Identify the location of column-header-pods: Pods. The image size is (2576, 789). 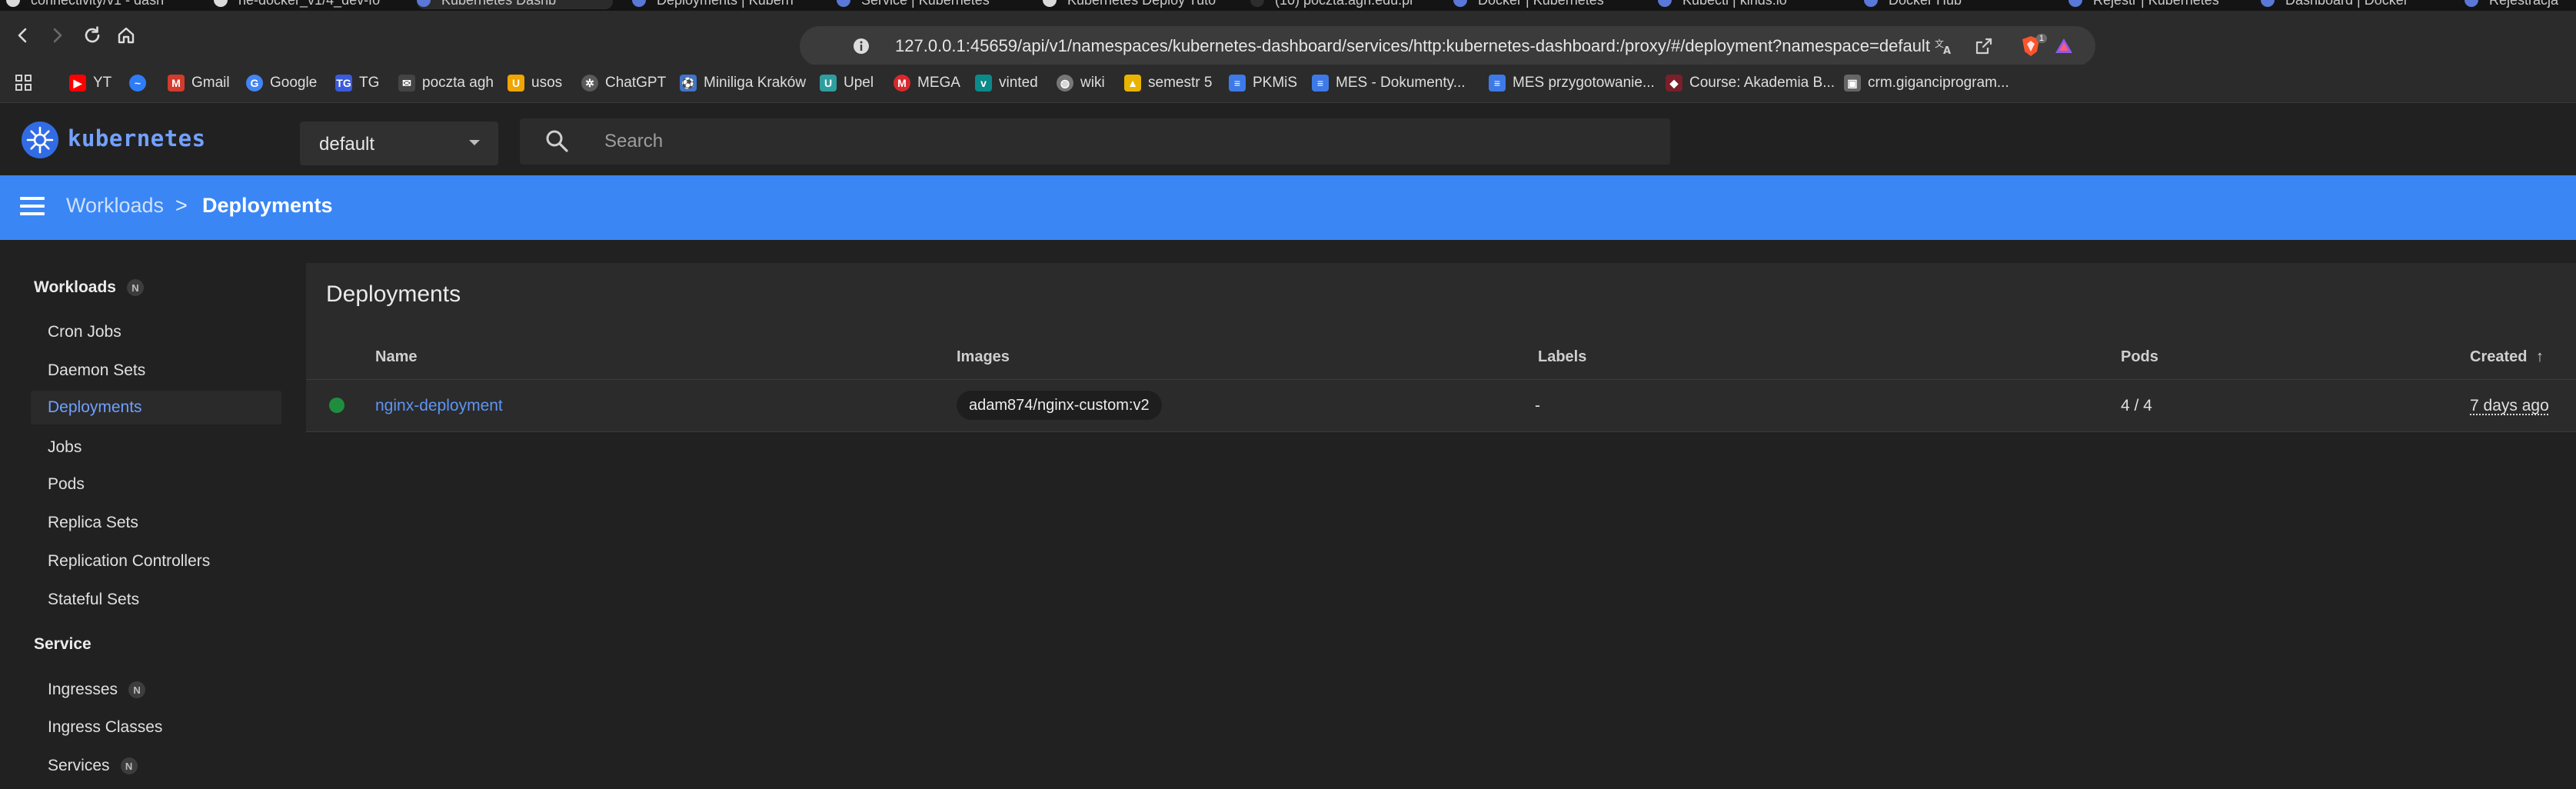
(2139, 356).